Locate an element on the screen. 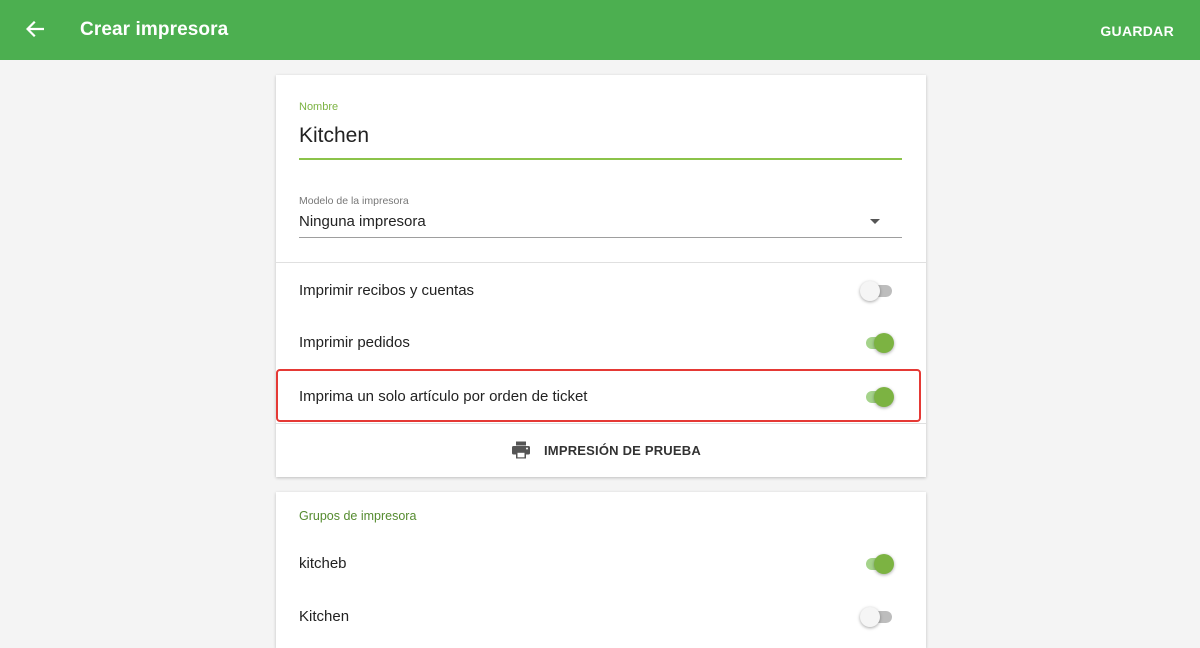 The height and width of the screenshot is (648, 1200). print-receipts-toggle is located at coordinates (877, 291).